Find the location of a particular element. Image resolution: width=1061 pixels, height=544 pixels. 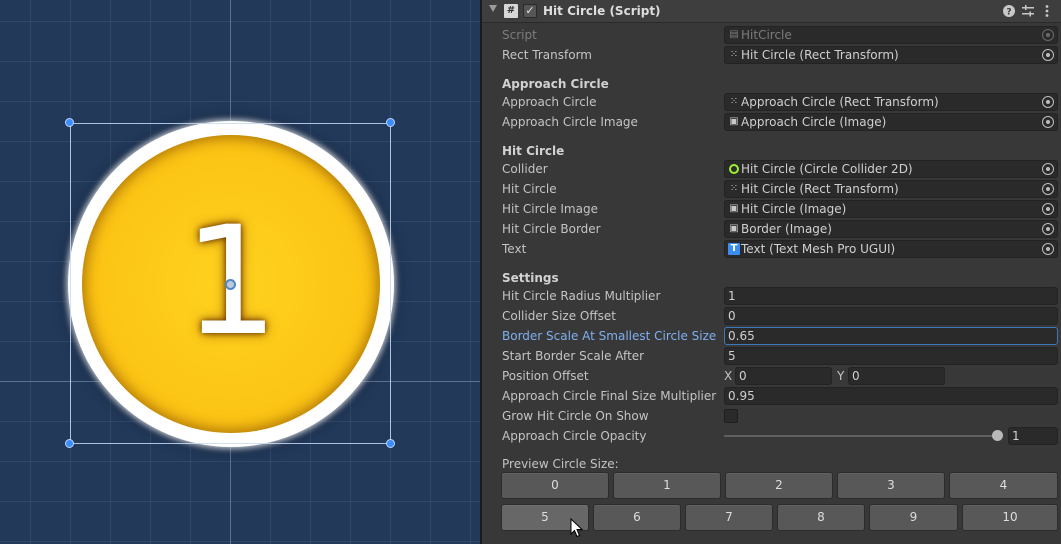

script-file-icon: ▤ is located at coordinates (734, 34).